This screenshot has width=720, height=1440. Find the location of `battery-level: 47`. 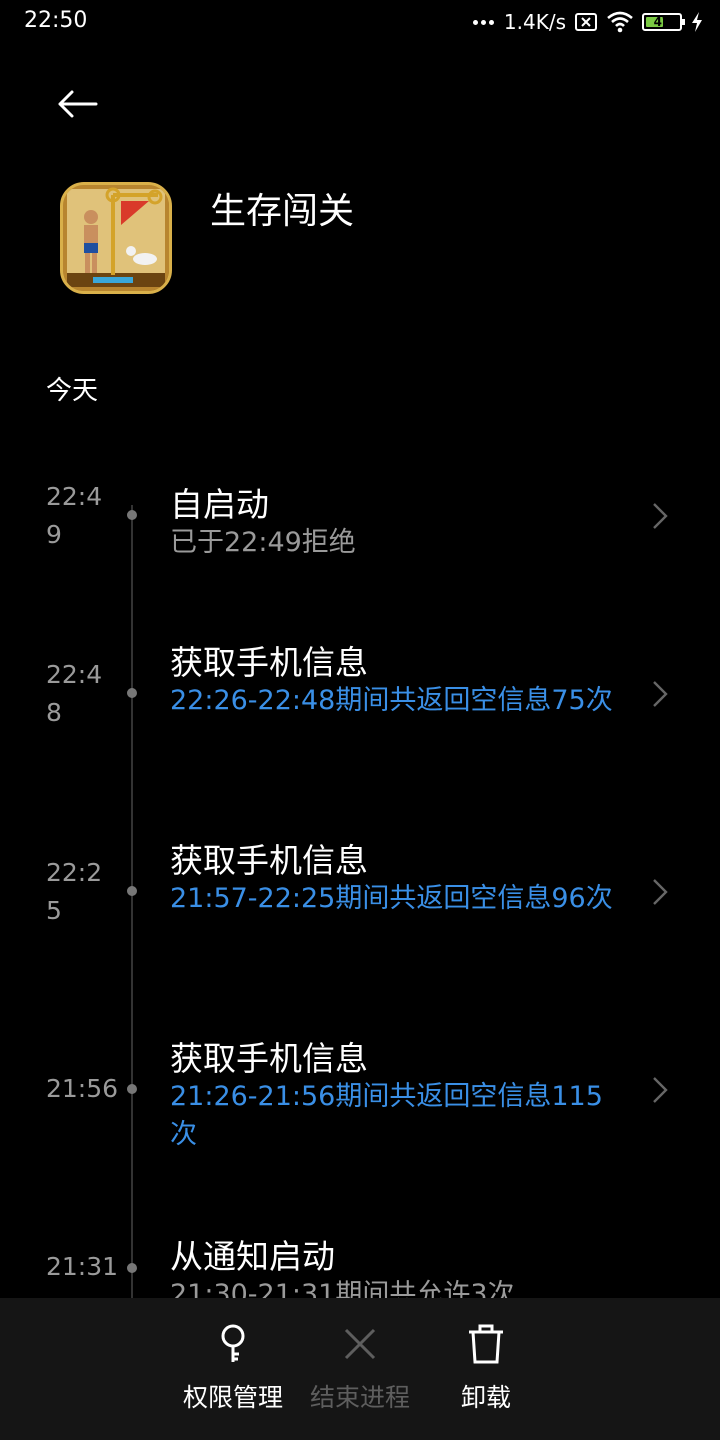

battery-level: 47 is located at coordinates (662, 22).